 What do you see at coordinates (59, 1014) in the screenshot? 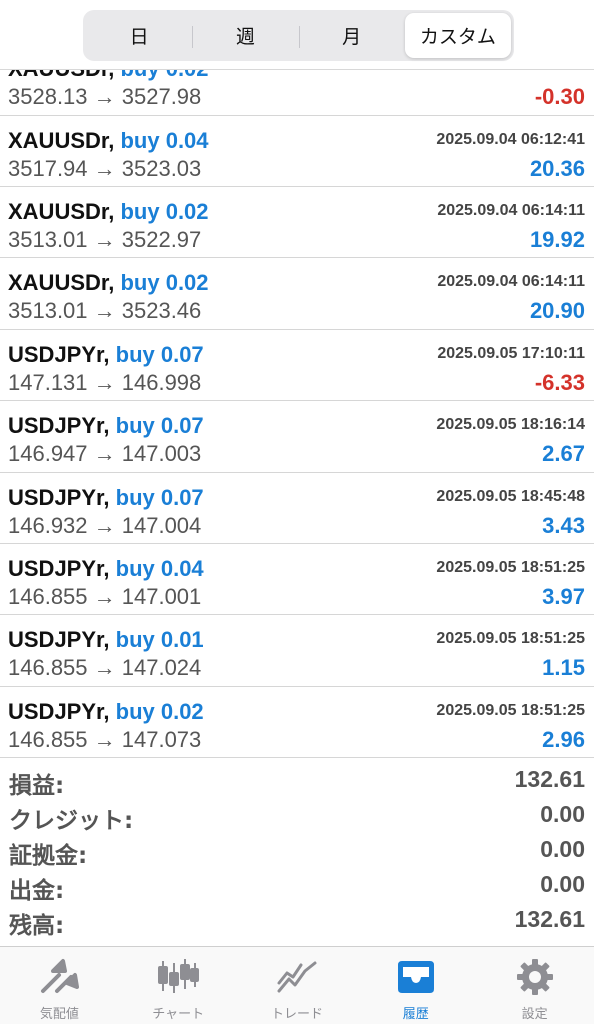
I see `tab-label: 気配値` at bounding box center [59, 1014].